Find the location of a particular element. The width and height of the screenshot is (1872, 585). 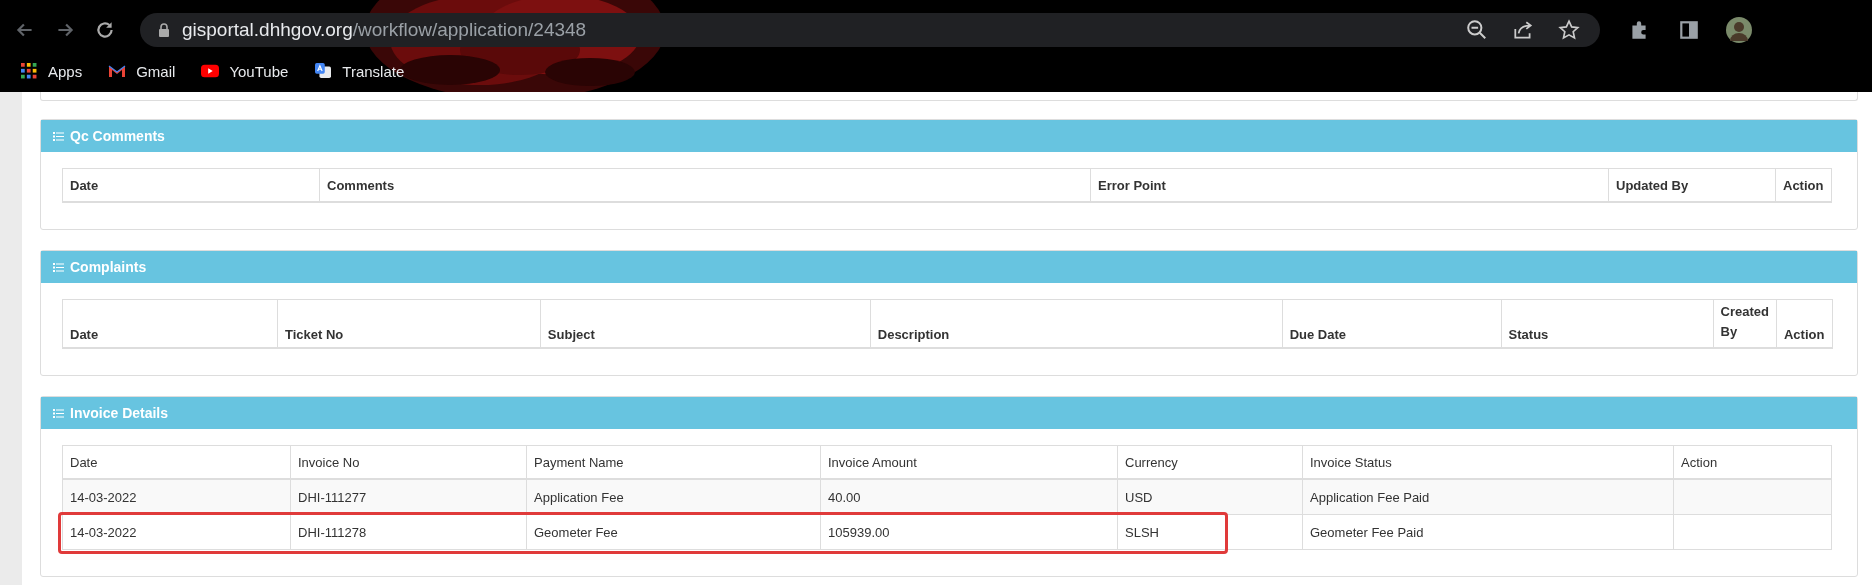

column-header: Subject is located at coordinates (705, 323).